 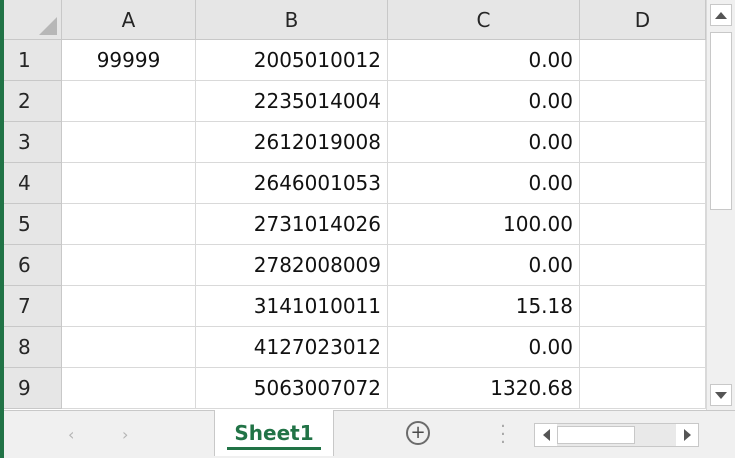 What do you see at coordinates (484, 183) in the screenshot?
I see `cell-c4: 0.00` at bounding box center [484, 183].